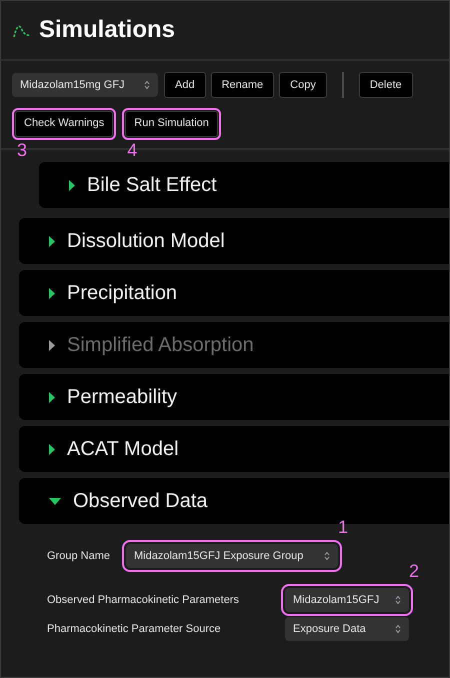 The height and width of the screenshot is (678, 450). Describe the element at coordinates (244, 185) in the screenshot. I see `section-header: Bile Salt Effect` at that location.